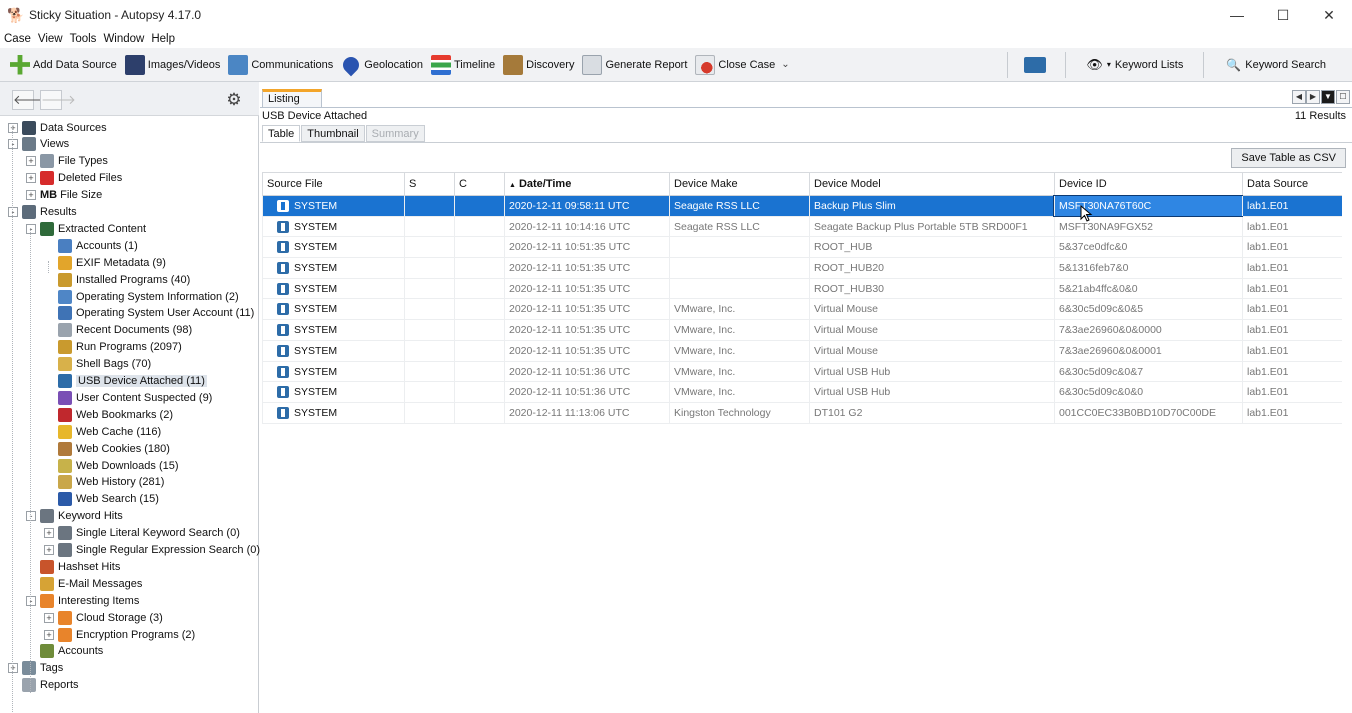 Image resolution: width=1352 pixels, height=713 pixels. Describe the element at coordinates (141, 296) in the screenshot. I see `tree-item: Operating System Information (2)` at that location.